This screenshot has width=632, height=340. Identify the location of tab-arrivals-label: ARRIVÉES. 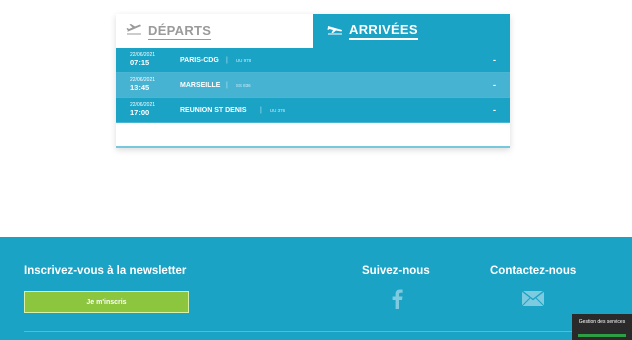
(383, 31).